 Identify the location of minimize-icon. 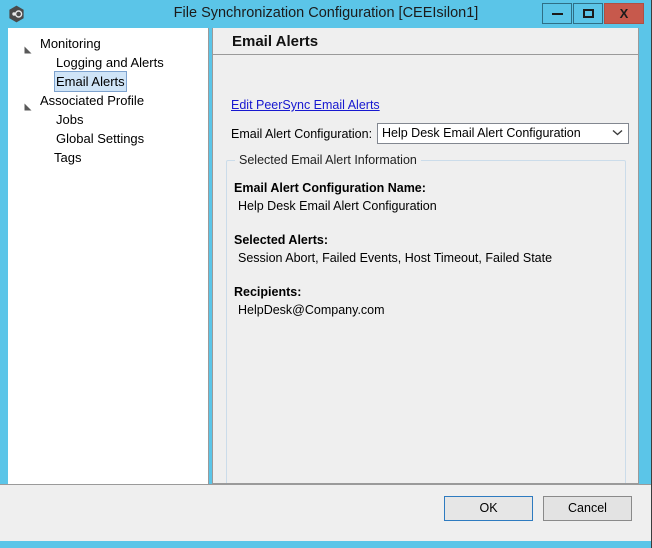
(557, 13).